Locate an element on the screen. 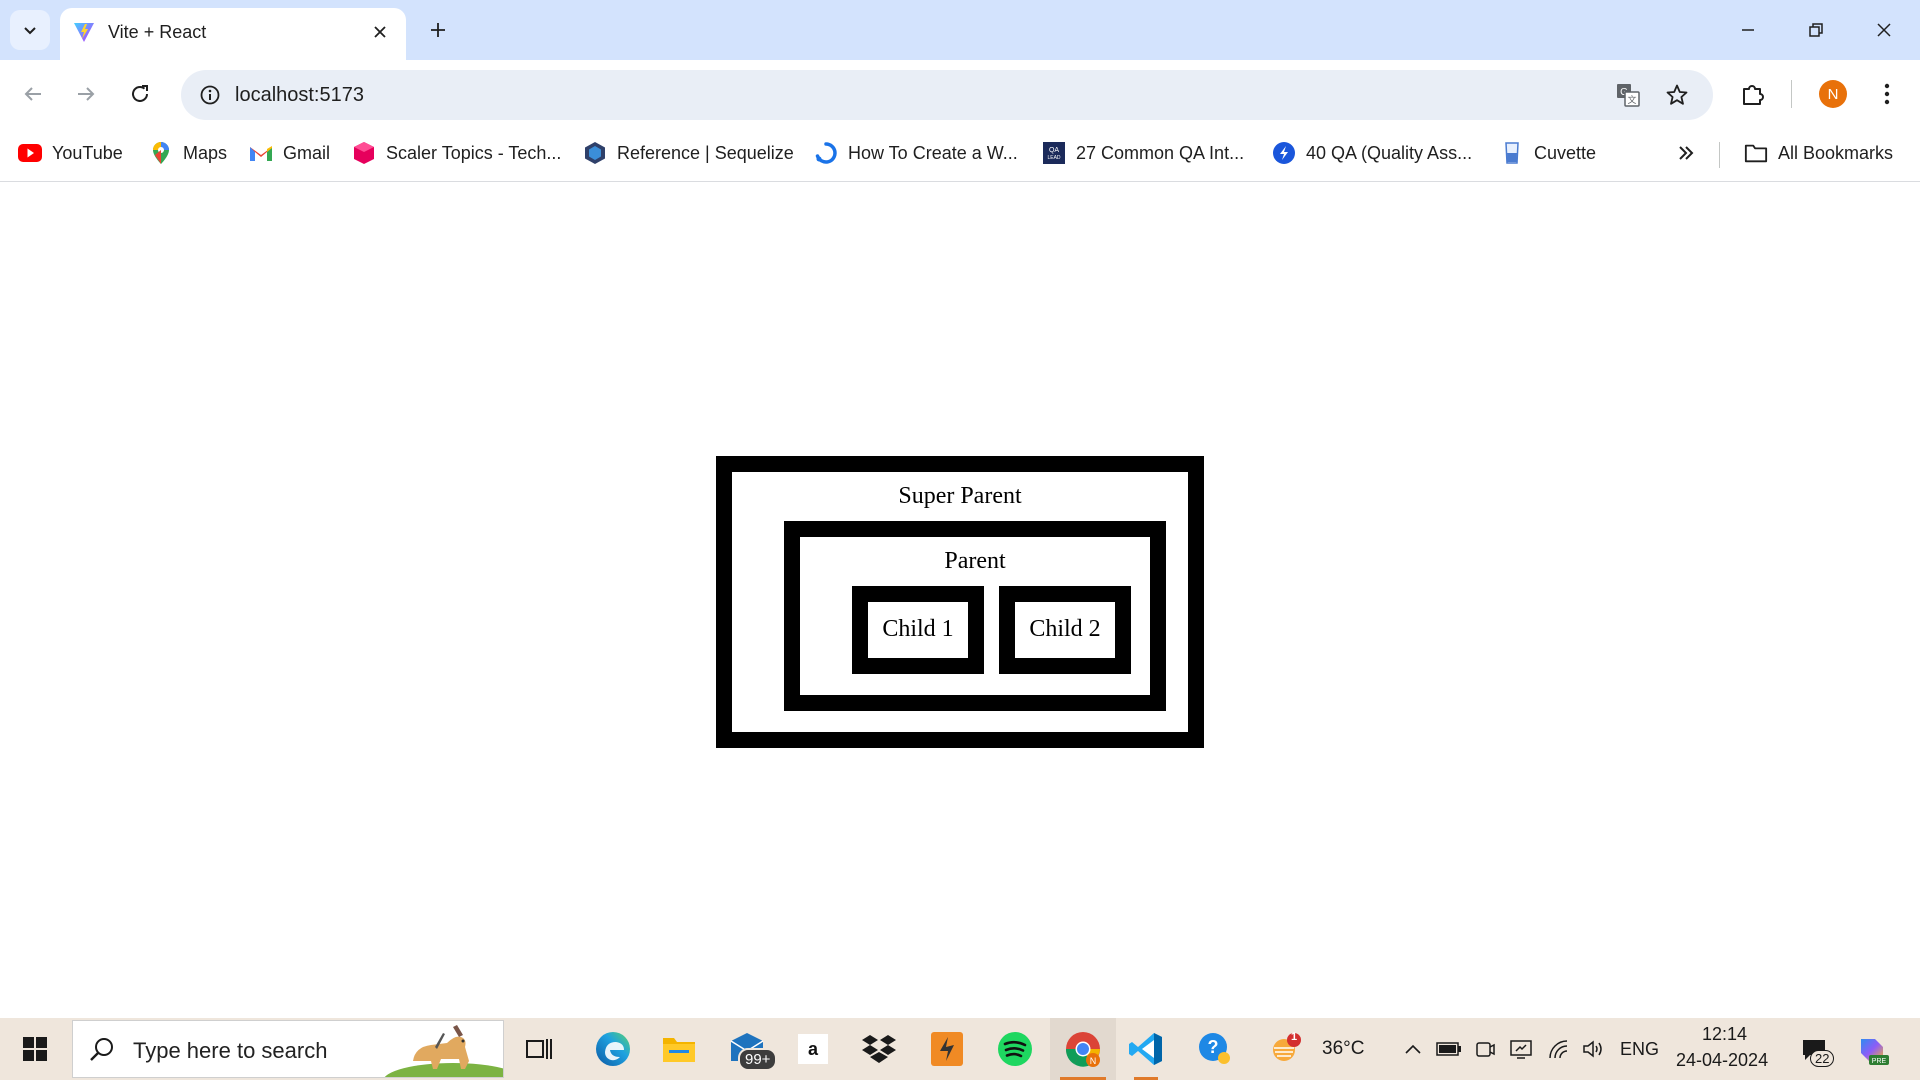 Image resolution: width=1920 pixels, height=1080 pixels. taskbar-sublime is located at coordinates (947, 1049).